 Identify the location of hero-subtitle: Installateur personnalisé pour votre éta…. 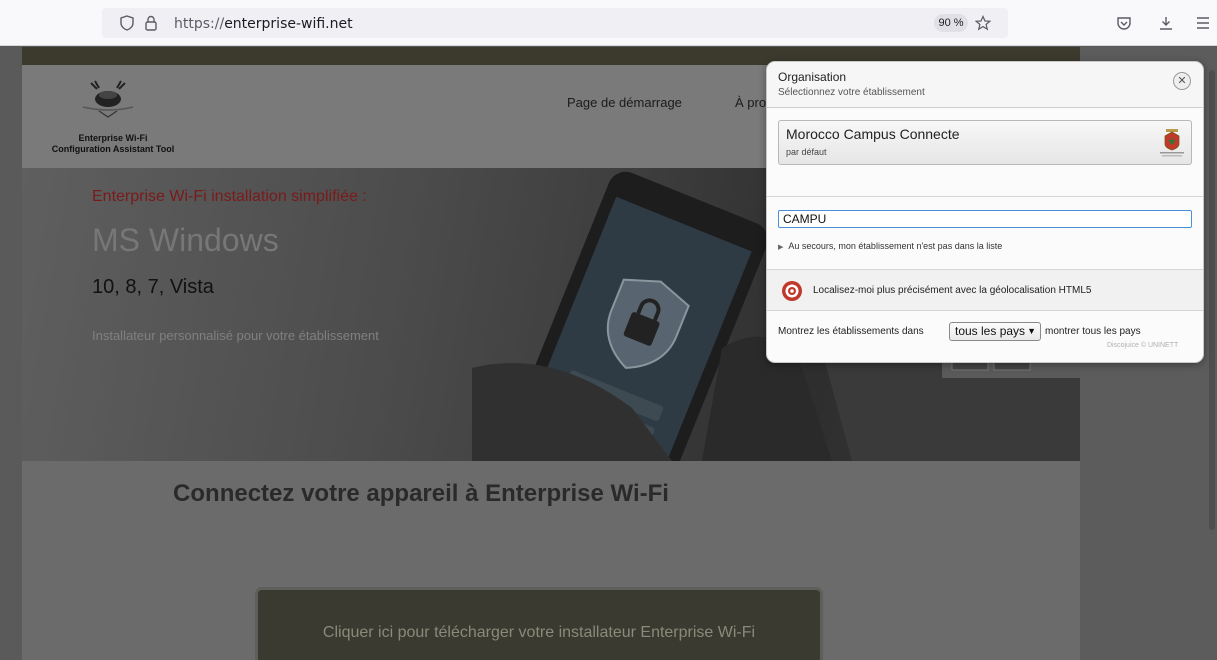
(235, 335).